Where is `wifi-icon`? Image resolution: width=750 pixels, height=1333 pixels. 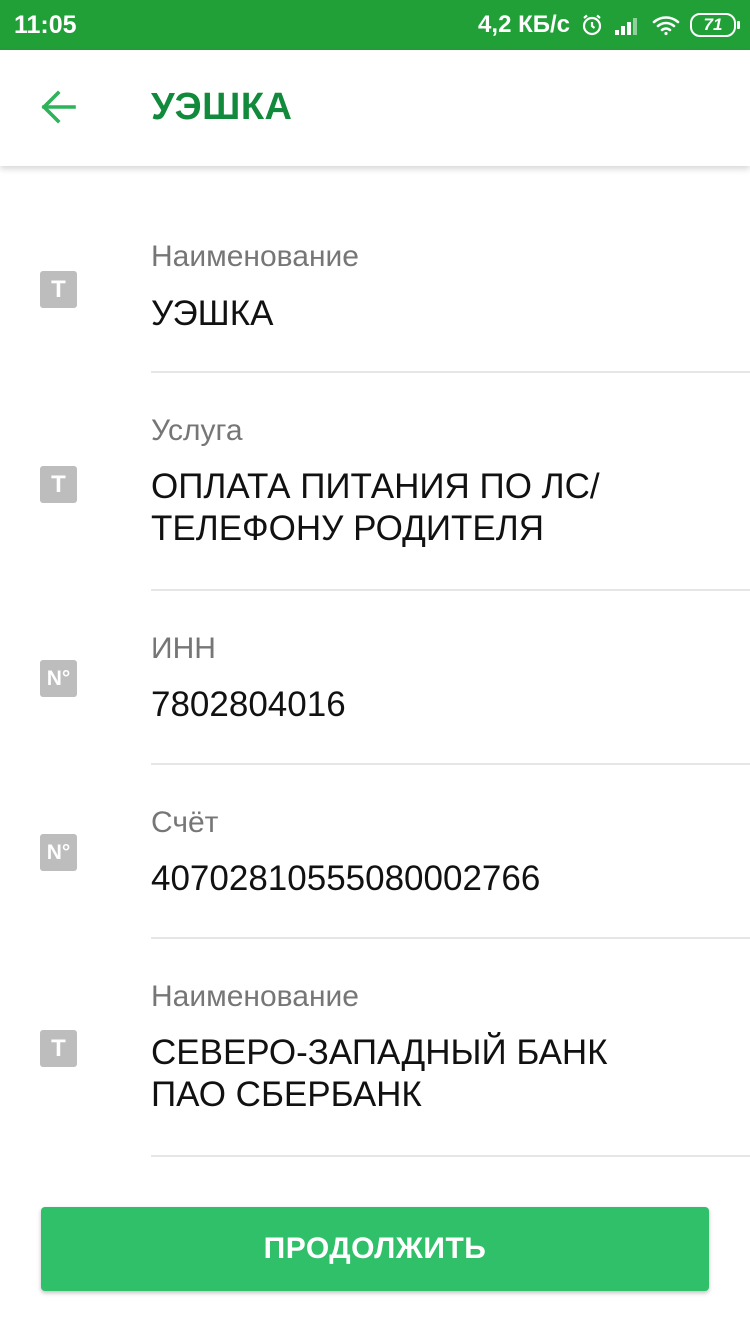 wifi-icon is located at coordinates (666, 25).